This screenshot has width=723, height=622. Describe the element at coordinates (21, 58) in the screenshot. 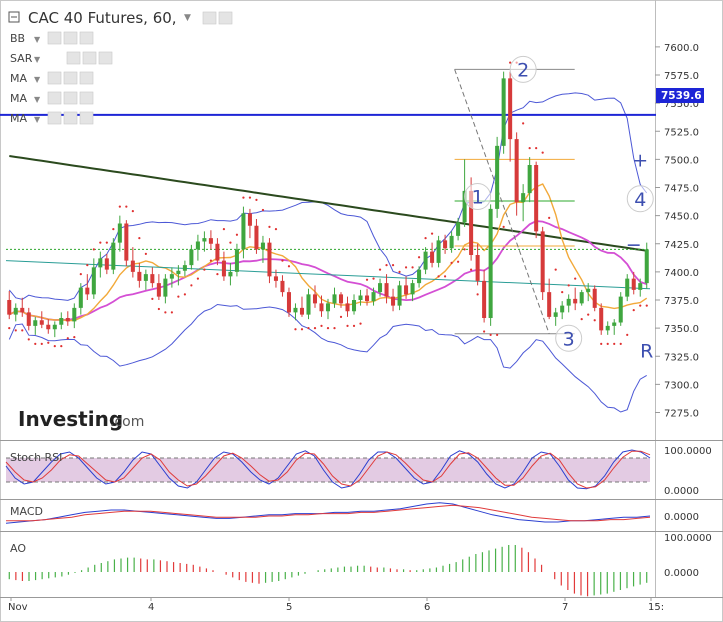

I see `indicator-label: SAR` at that location.